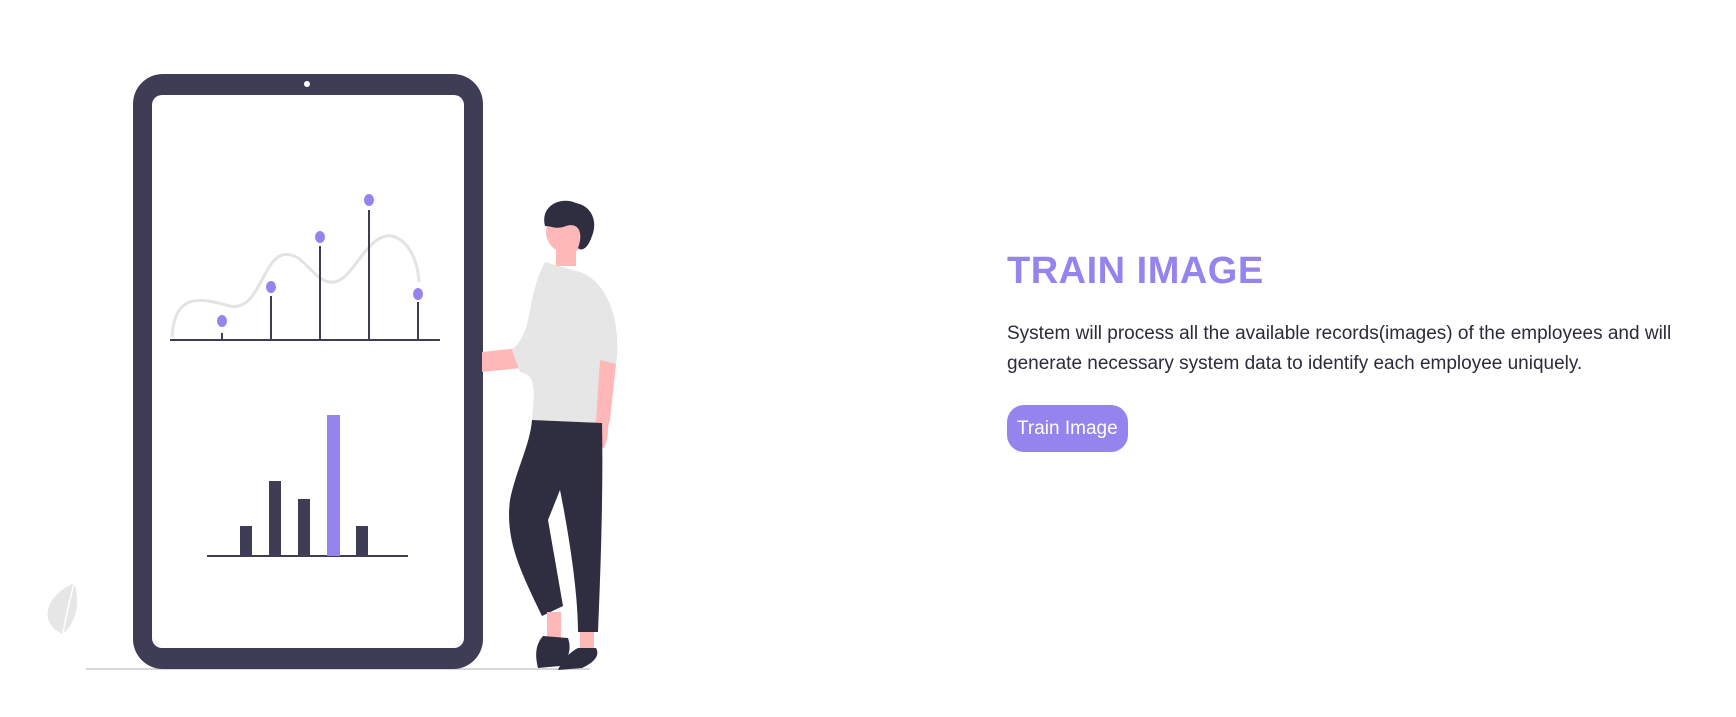 This screenshot has height=717, width=1736. What do you see at coordinates (307, 84) in the screenshot?
I see `phone-camera` at bounding box center [307, 84].